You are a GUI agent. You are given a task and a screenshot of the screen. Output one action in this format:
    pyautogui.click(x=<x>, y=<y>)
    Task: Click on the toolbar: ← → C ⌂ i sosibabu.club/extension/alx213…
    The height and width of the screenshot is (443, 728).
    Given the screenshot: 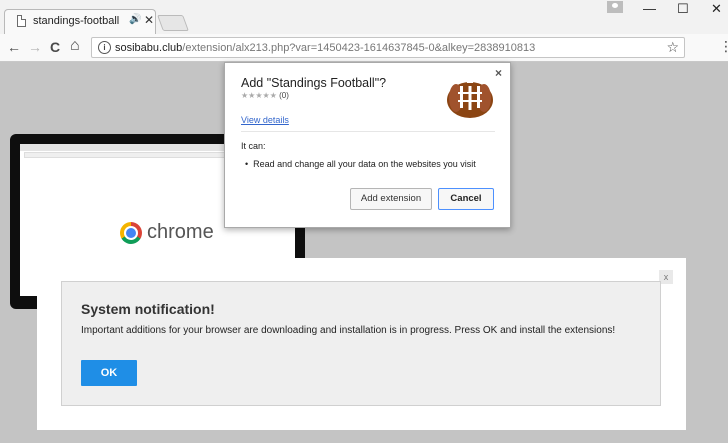 What is the action you would take?
    pyautogui.click(x=364, y=48)
    